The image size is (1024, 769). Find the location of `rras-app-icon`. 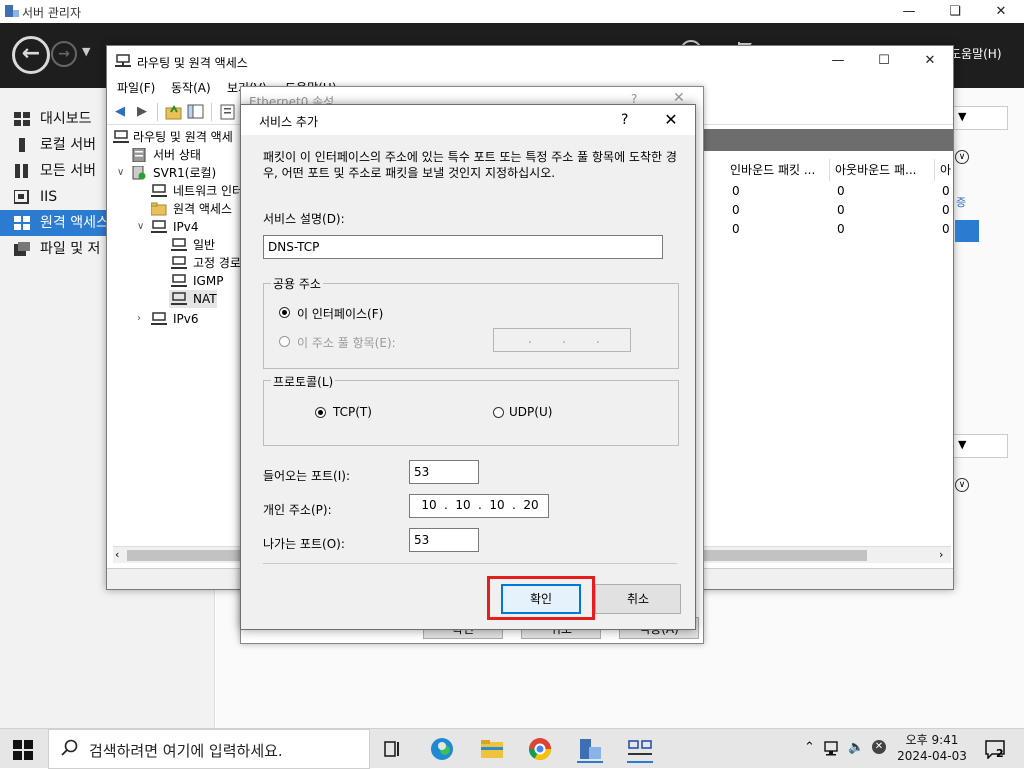

rras-app-icon is located at coordinates (123, 60).